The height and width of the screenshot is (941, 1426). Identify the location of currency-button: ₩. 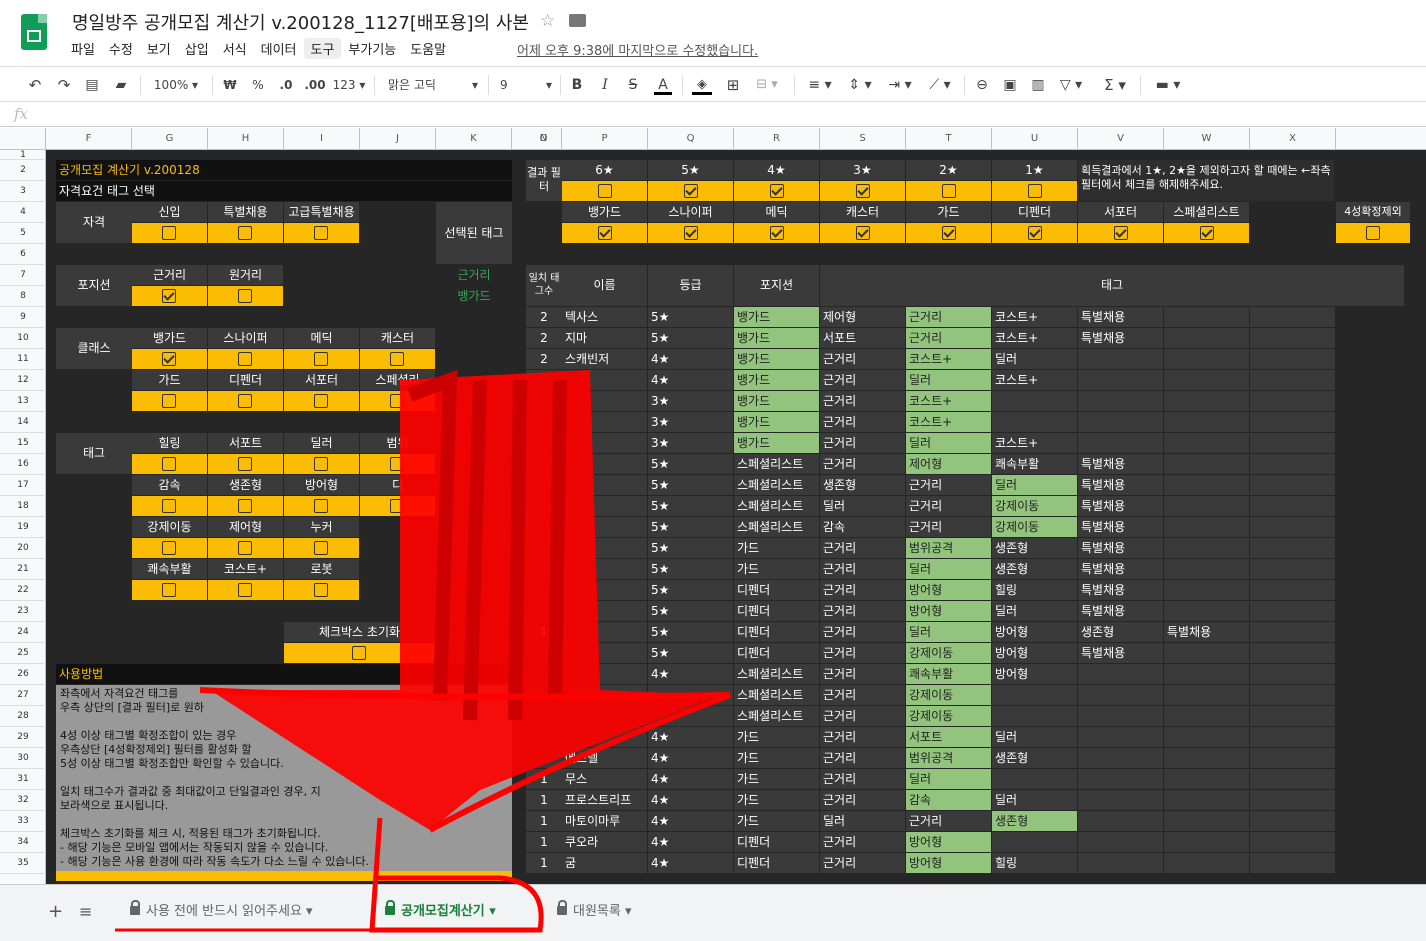
(230, 85).